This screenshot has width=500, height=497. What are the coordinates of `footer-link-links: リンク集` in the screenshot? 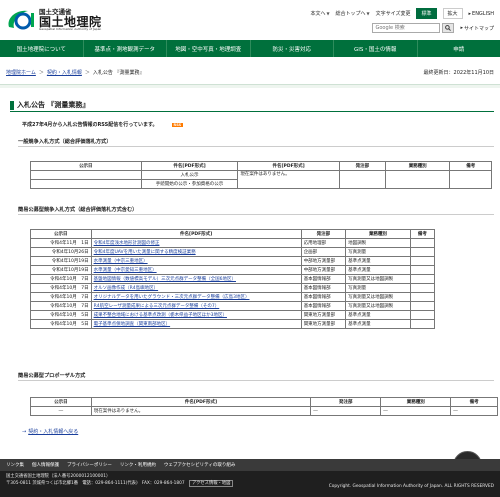 It's located at (15, 465).